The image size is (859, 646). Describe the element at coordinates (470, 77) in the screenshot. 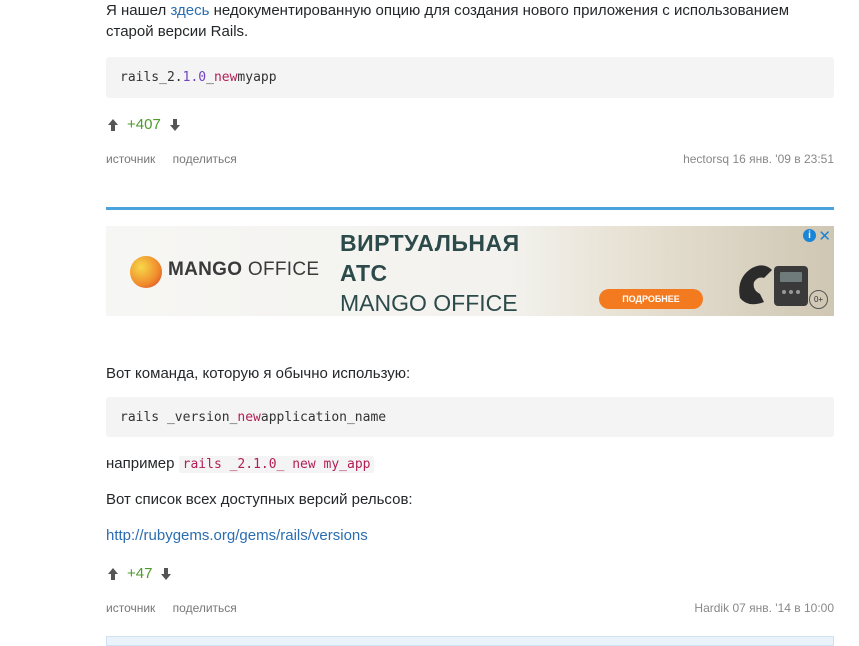

I see `answer1-code-block: rails _2. 1.0 _ new myapp` at that location.